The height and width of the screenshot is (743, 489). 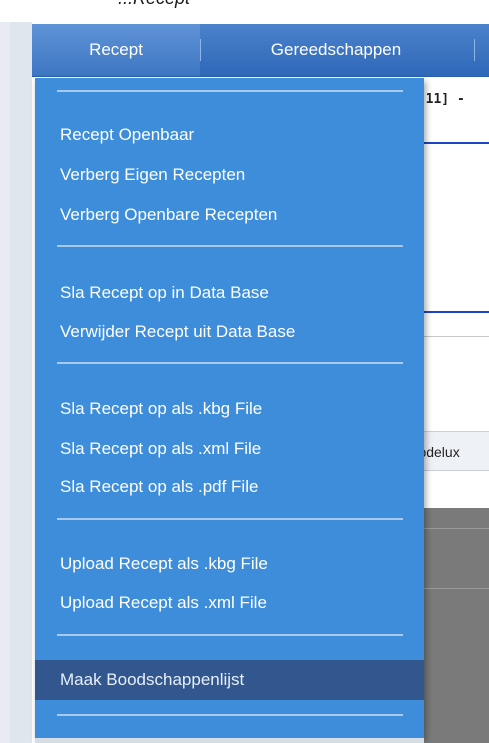 I want to click on menu-item-verberg-openbare-recepten: Verberg Openbare Recepten, so click(x=229, y=215).